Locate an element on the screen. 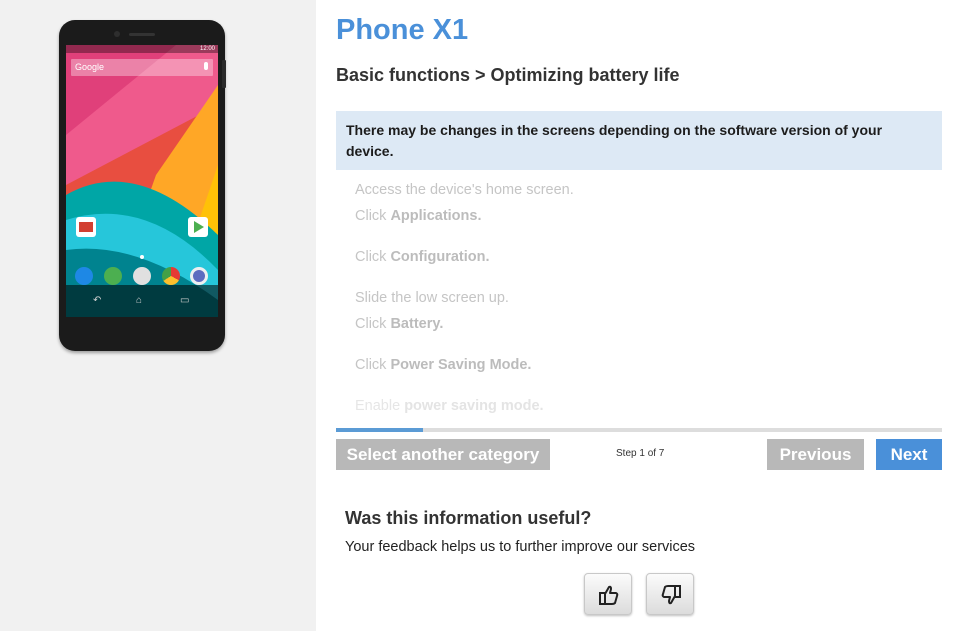 The width and height of the screenshot is (960, 631). select-another-category-button: Select another category is located at coordinates (443, 454).